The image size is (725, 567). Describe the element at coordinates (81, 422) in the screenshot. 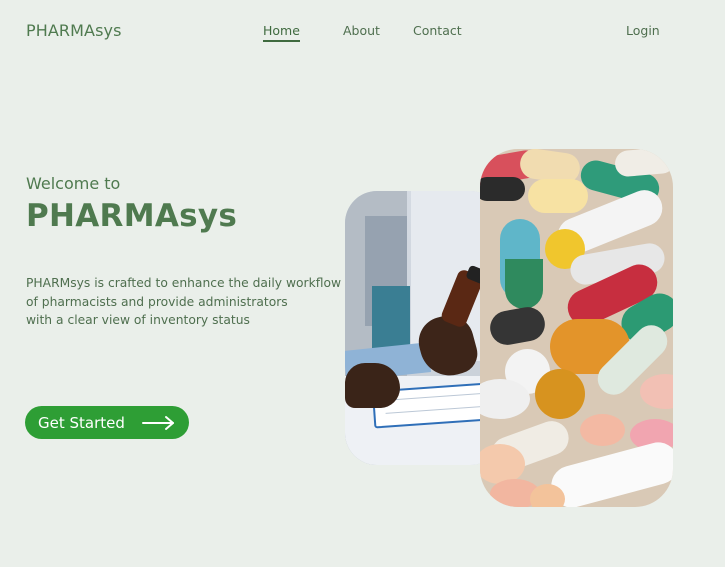

I see `get-started-label: Get Started` at that location.